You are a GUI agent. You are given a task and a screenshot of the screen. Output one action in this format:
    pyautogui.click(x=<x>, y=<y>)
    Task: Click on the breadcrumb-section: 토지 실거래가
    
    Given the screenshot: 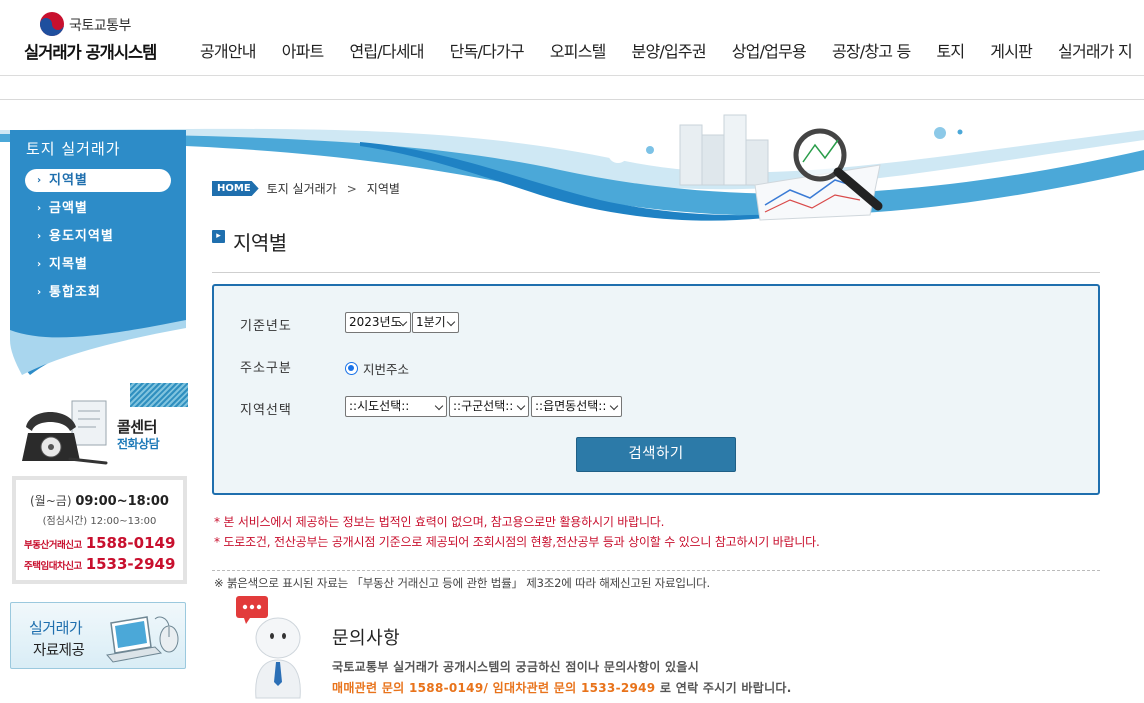 What is the action you would take?
    pyautogui.click(x=302, y=188)
    